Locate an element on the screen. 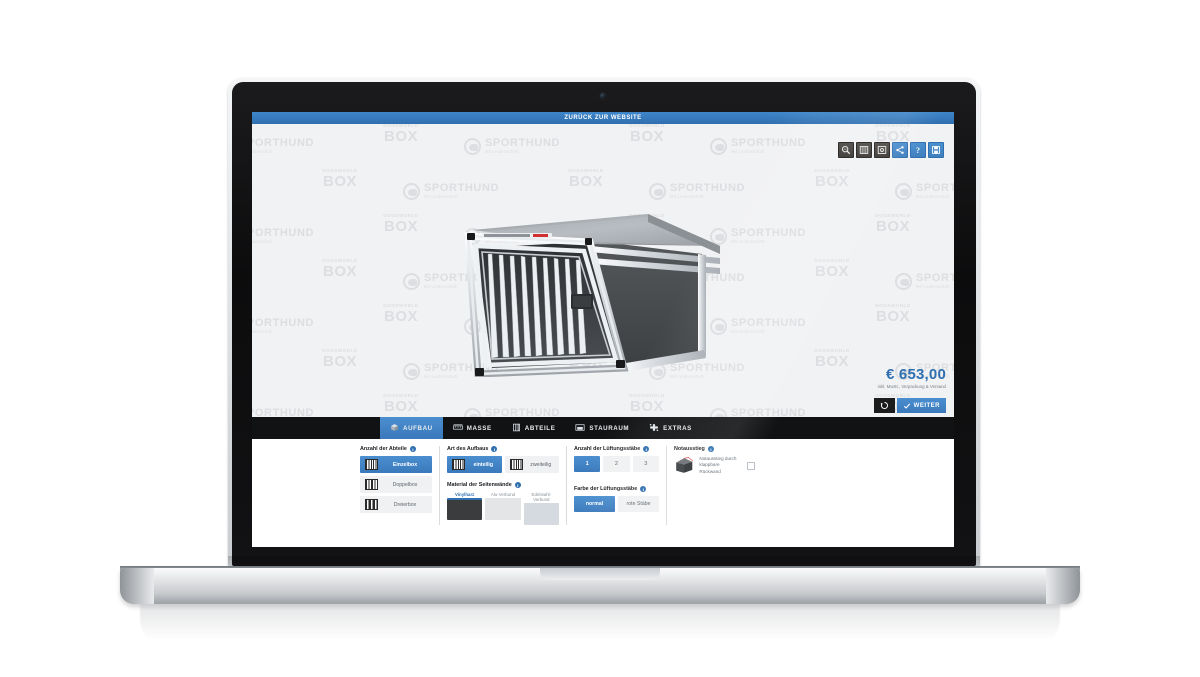 This screenshot has width=1200, height=677. emergency-title: Notausstieg is located at coordinates (689, 449).